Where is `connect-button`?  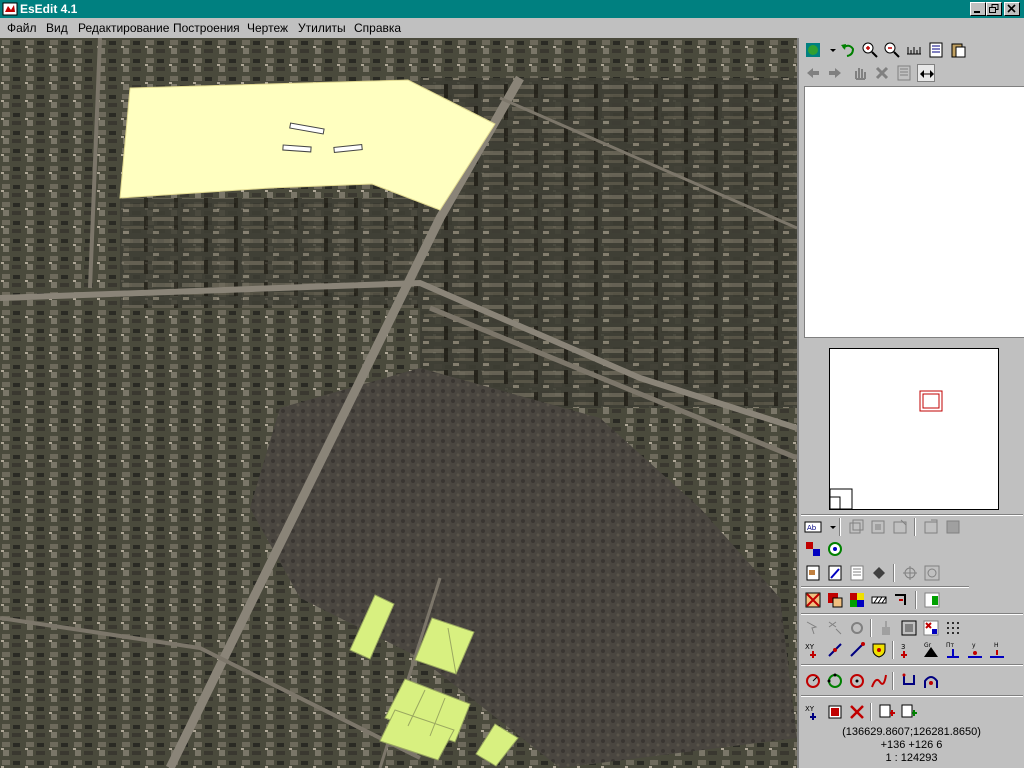
connect-button is located at coordinates (813, 549).